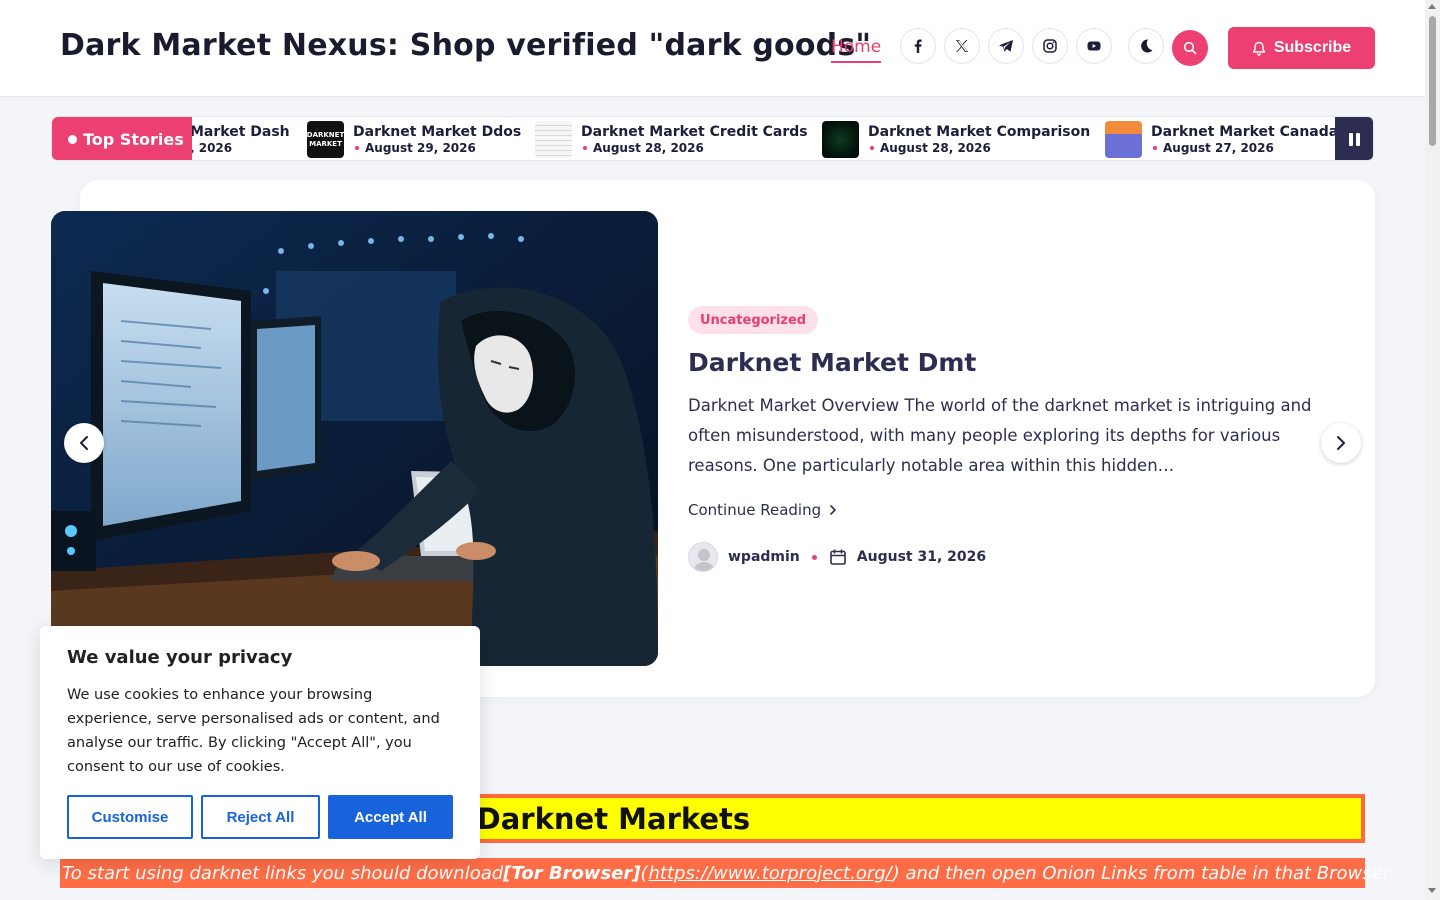 The image size is (1440, 900). Describe the element at coordinates (1432, 890) in the screenshot. I see `scroll-down-arrow-icon` at that location.